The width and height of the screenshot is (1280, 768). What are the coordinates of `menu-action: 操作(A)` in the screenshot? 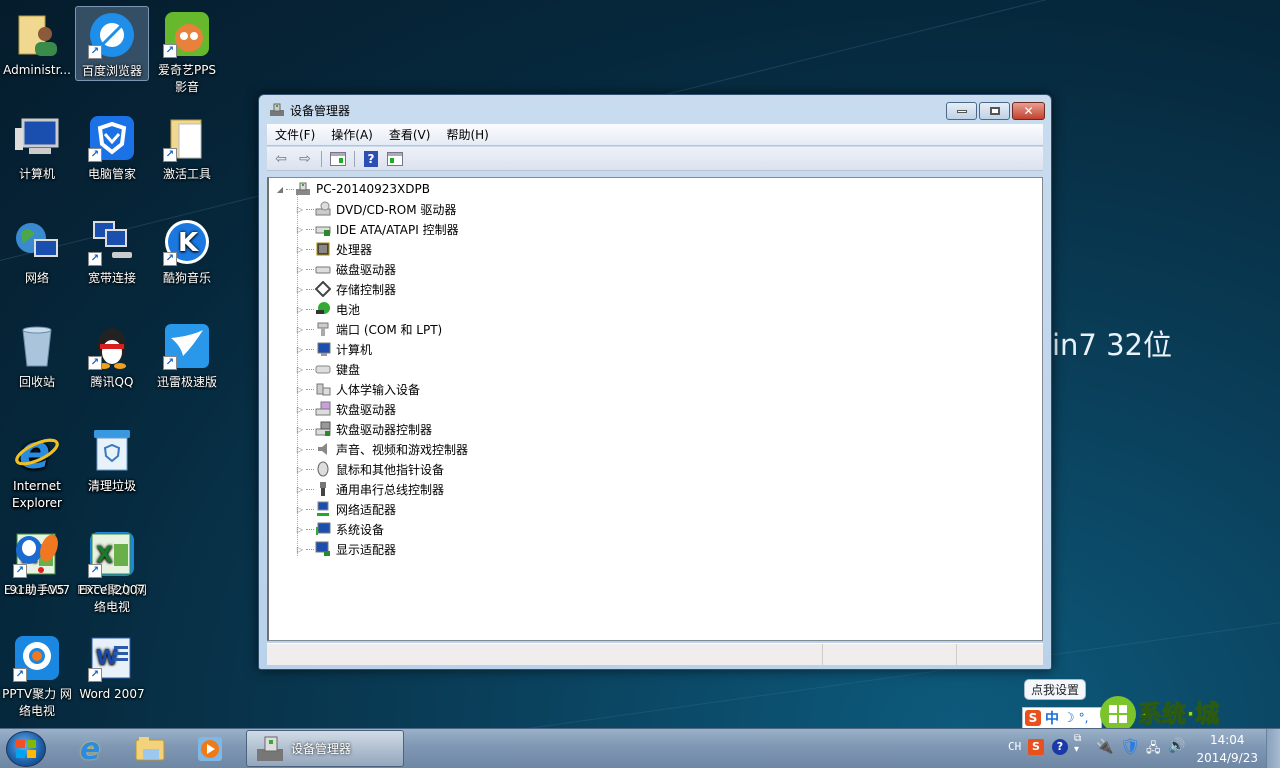 It's located at (352, 134).